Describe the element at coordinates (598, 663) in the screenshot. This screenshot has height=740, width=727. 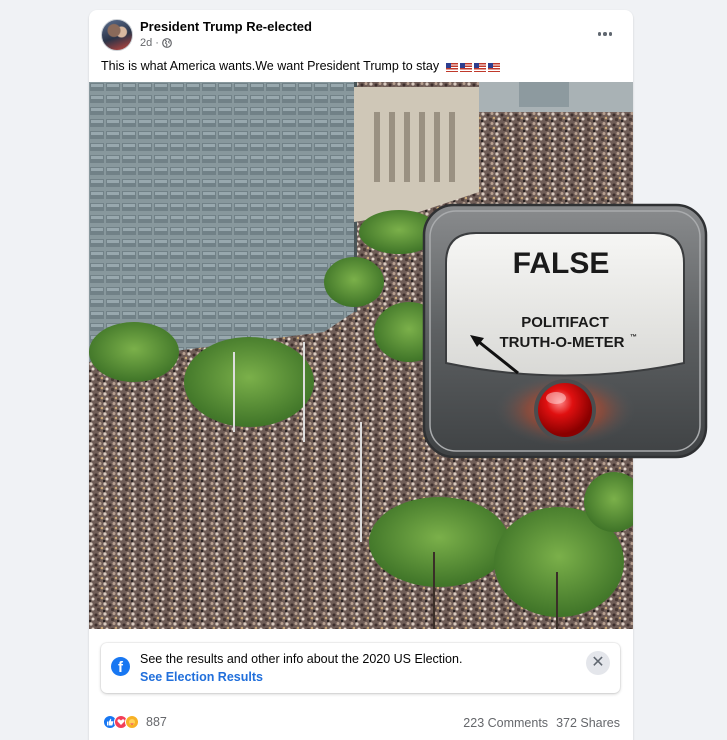
I see `close-banner-button: ✕` at that location.